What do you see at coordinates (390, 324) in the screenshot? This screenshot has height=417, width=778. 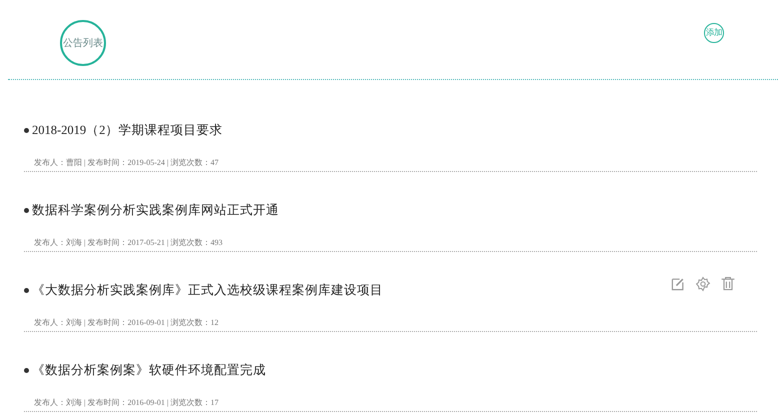 I see `announcement-meta: 发布人：刘海 | 发布时间：2016-09-01 | 浏览次数：12` at bounding box center [390, 324].